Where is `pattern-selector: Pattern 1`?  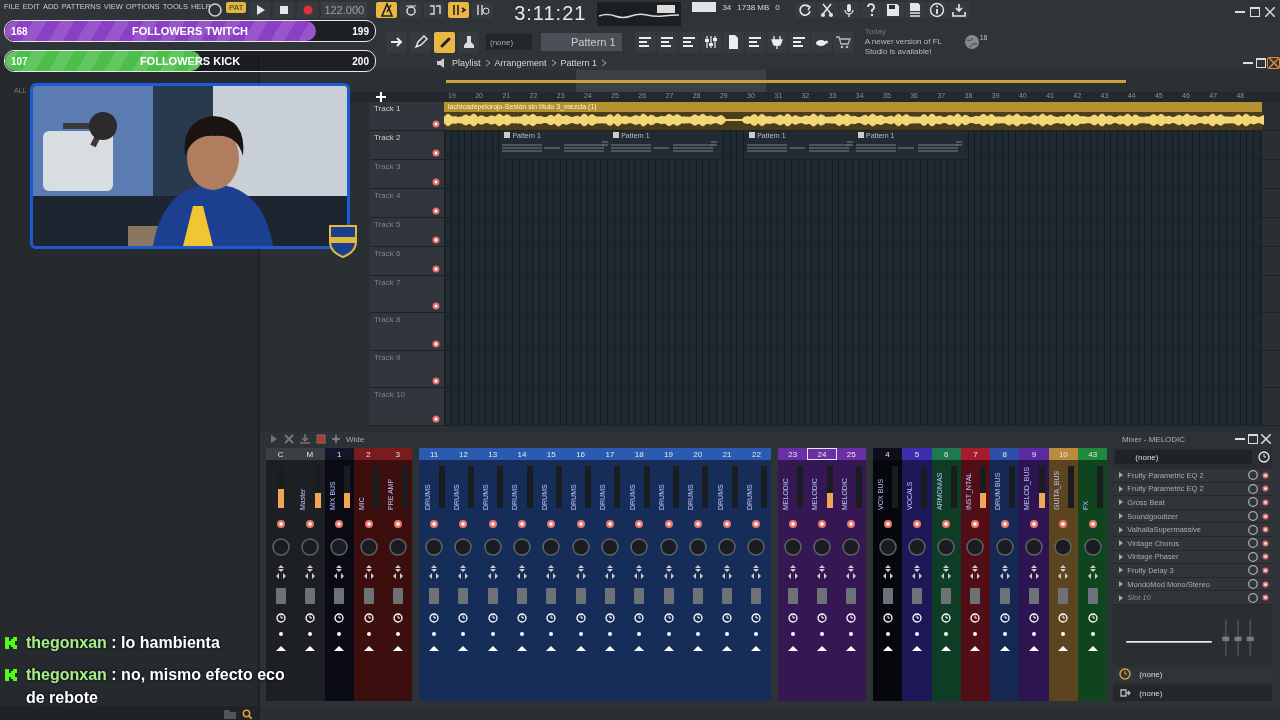
pattern-selector: Pattern 1 is located at coordinates (581, 42).